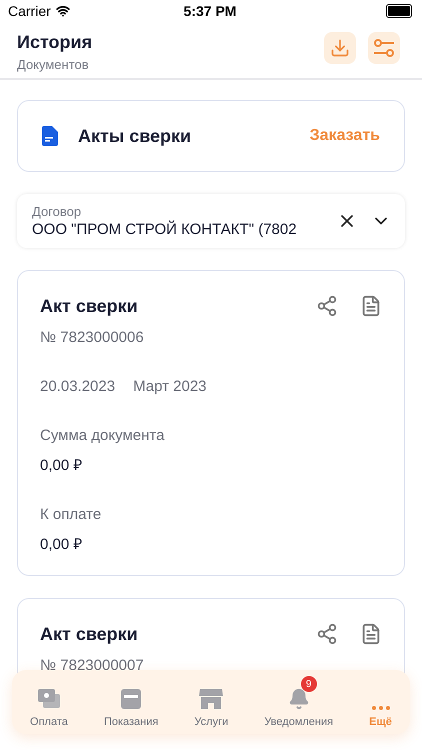 The width and height of the screenshot is (422, 750). I want to click on download-button, so click(340, 48).